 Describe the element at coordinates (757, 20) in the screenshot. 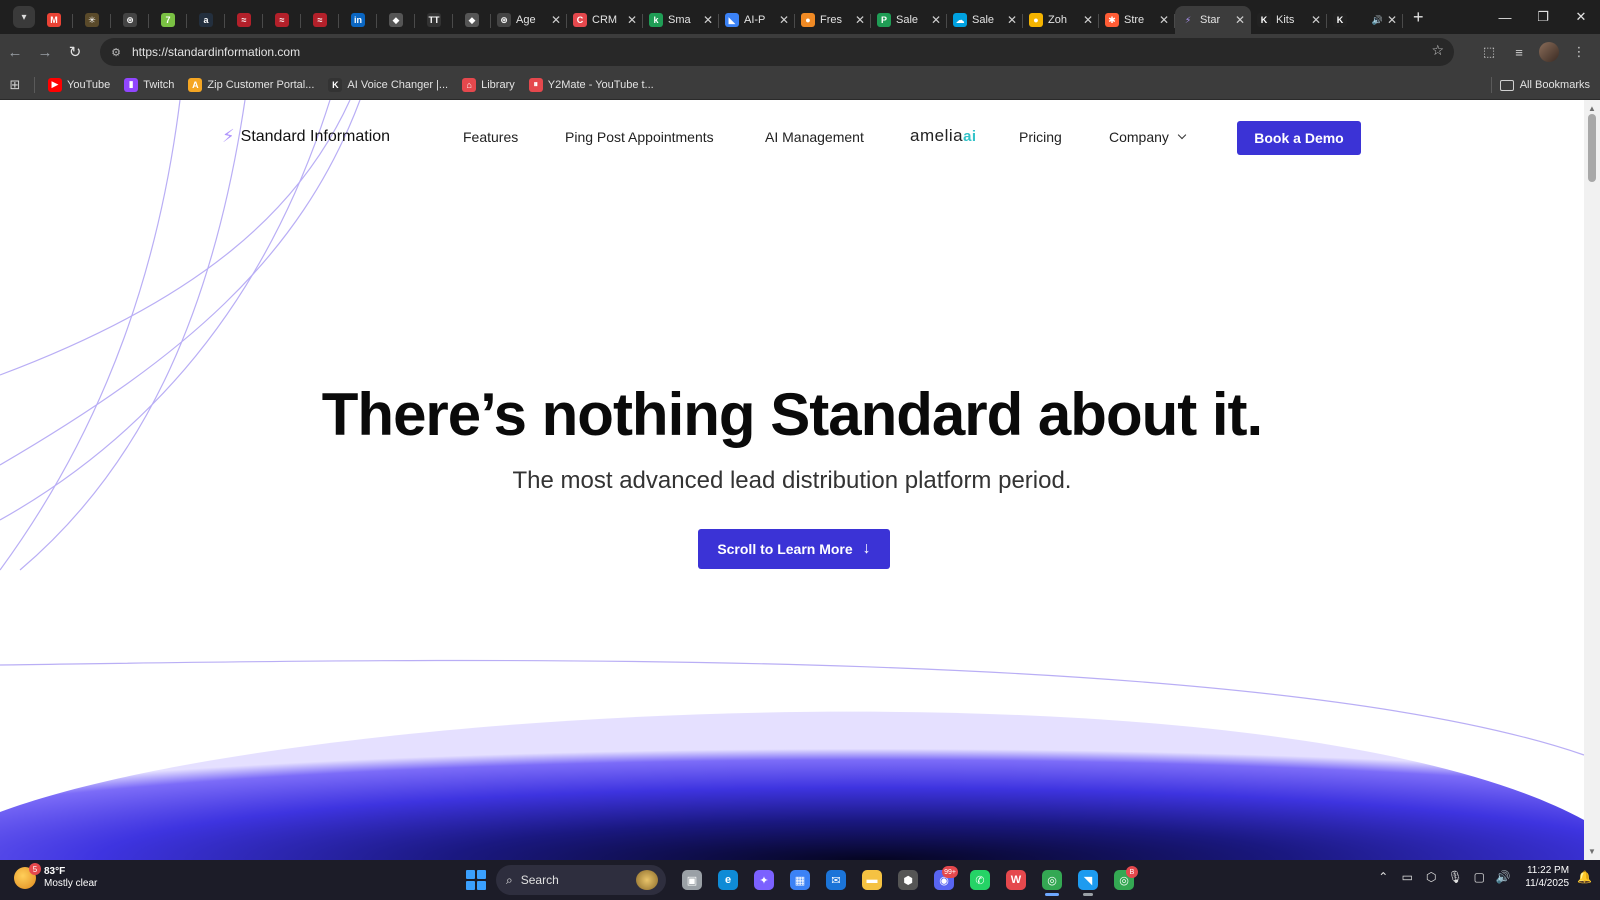

I see `browser-tab: ◣ AI-P ✕` at that location.